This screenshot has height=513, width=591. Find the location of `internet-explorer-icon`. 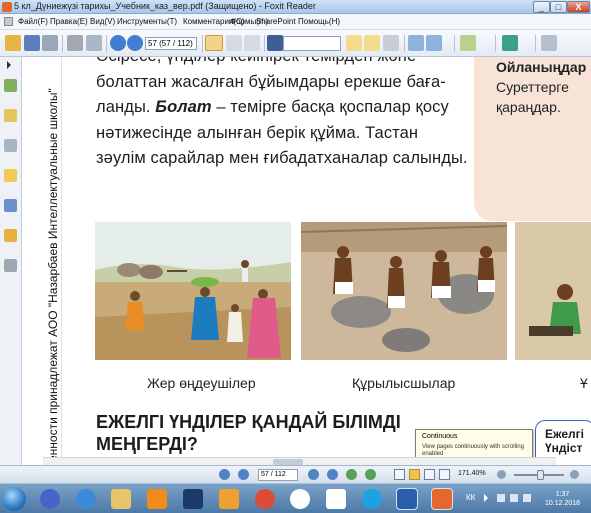

internet-explorer-icon is located at coordinates (86, 499).